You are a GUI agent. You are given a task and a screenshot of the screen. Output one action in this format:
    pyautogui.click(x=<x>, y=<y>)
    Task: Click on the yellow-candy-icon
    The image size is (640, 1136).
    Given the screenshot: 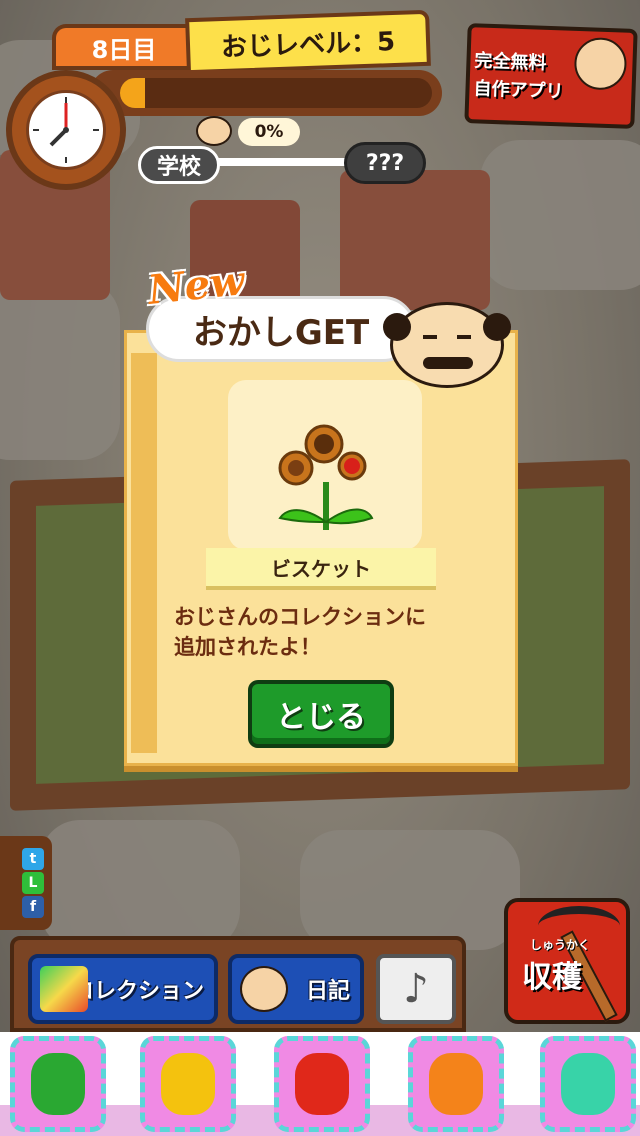 What is the action you would take?
    pyautogui.click(x=188, y=1084)
    